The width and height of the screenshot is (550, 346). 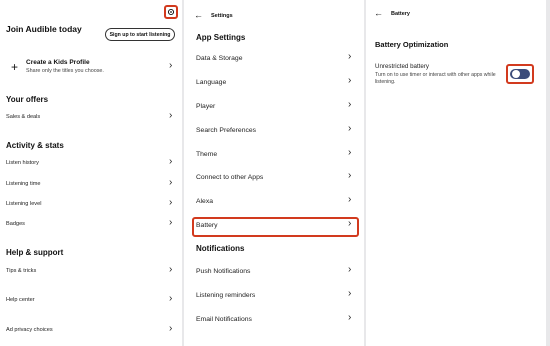 What do you see at coordinates (211, 82) in the screenshot?
I see `settings-item-label: Language` at bounding box center [211, 82].